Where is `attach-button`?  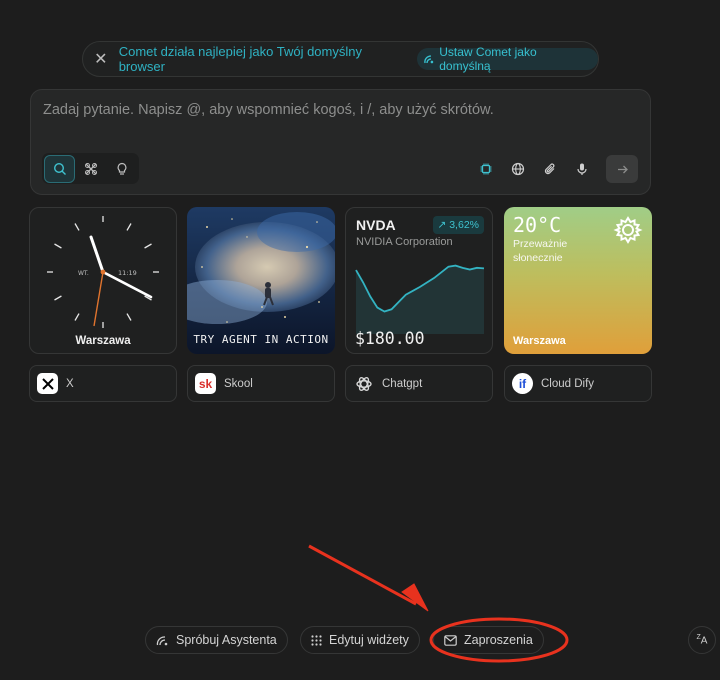 attach-button is located at coordinates (550, 169).